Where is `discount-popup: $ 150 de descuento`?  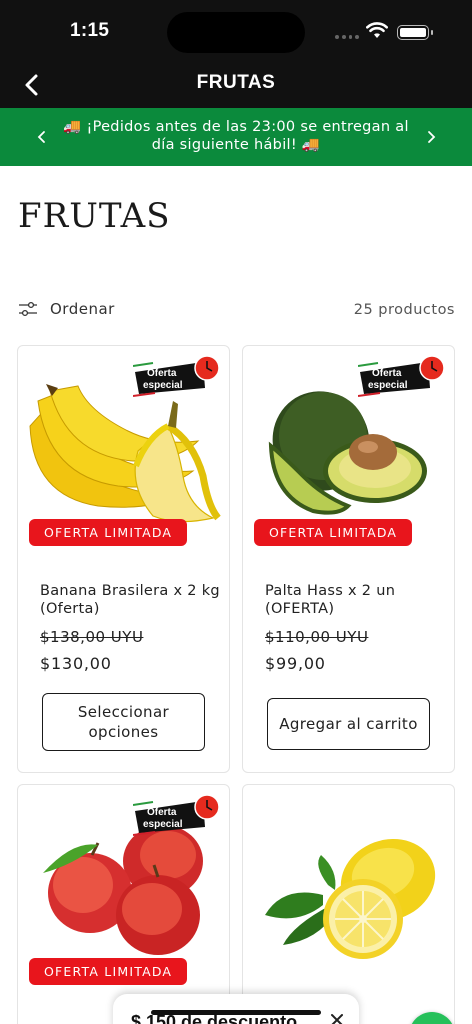 discount-popup: $ 150 de descuento is located at coordinates (236, 1009).